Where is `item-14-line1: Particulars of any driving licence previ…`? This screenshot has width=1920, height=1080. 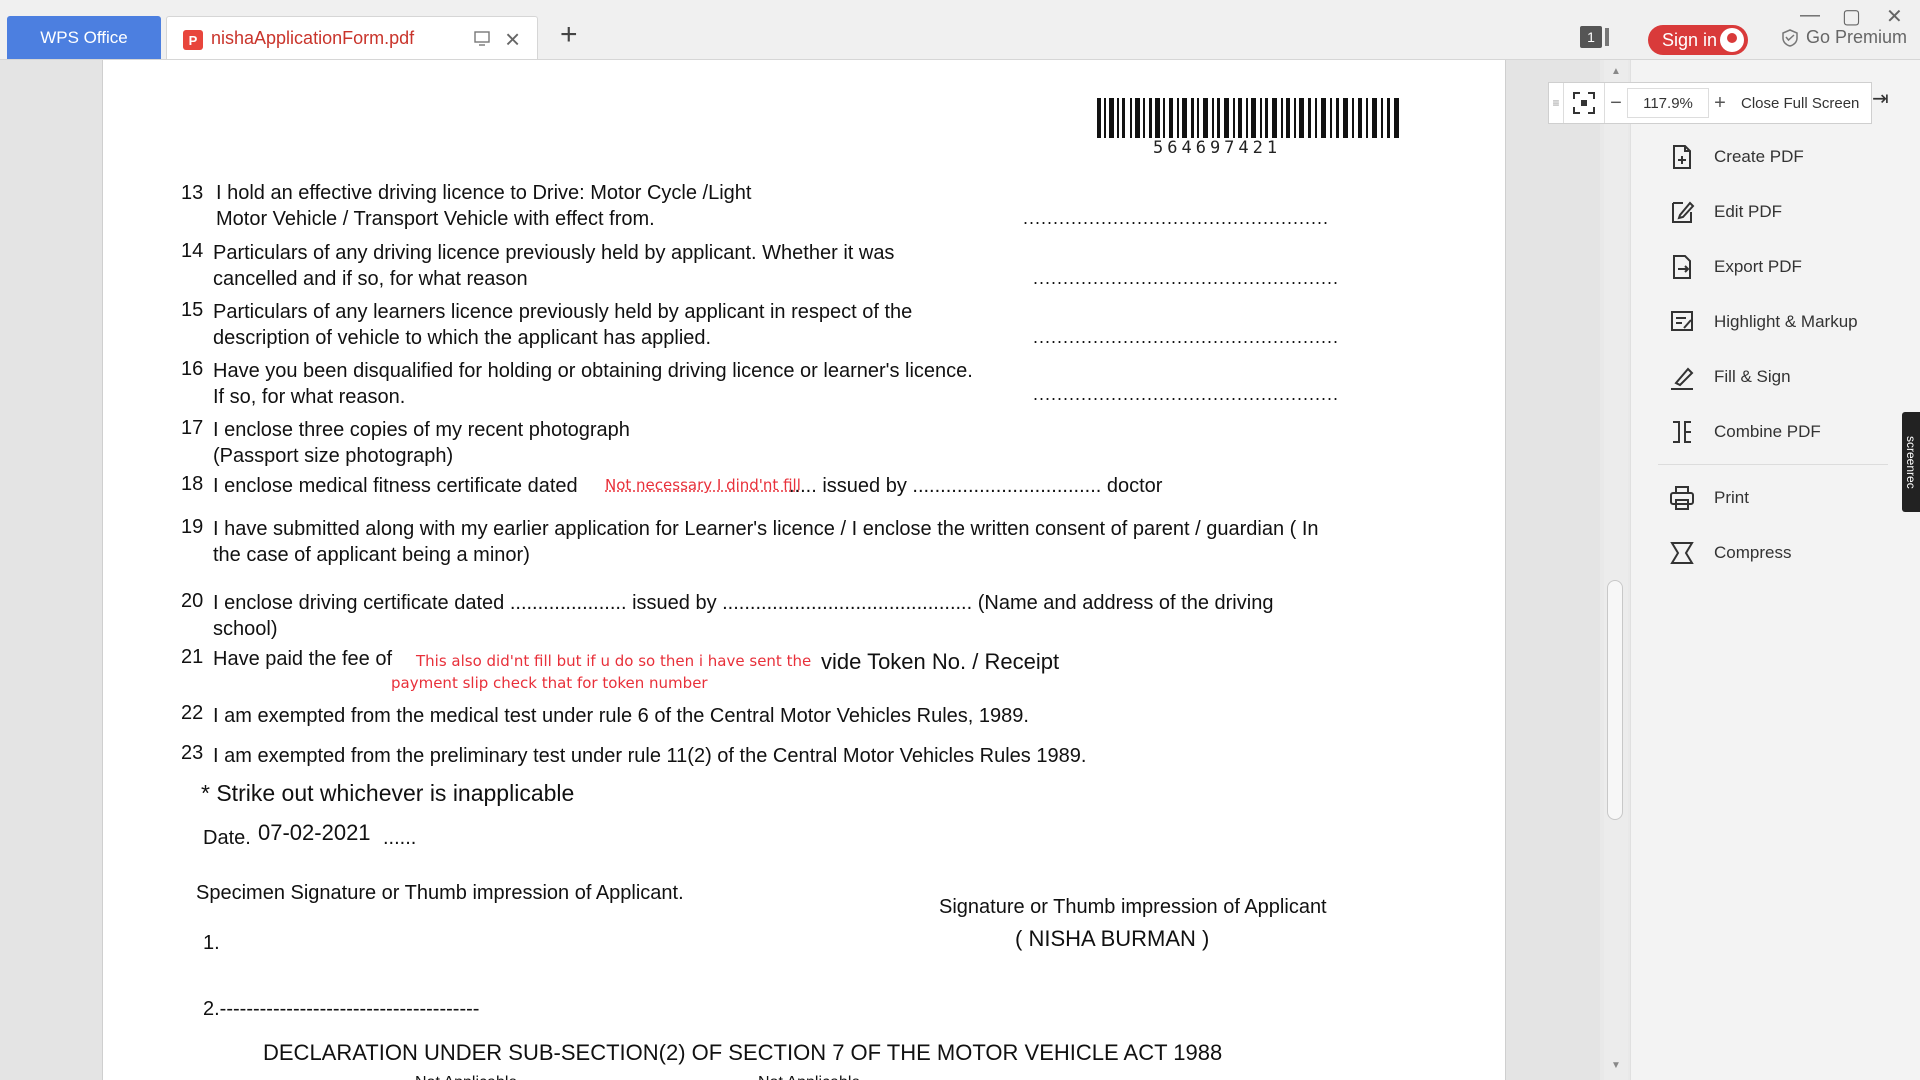 item-14-line1: Particulars of any driving licence previ… is located at coordinates (554, 253).